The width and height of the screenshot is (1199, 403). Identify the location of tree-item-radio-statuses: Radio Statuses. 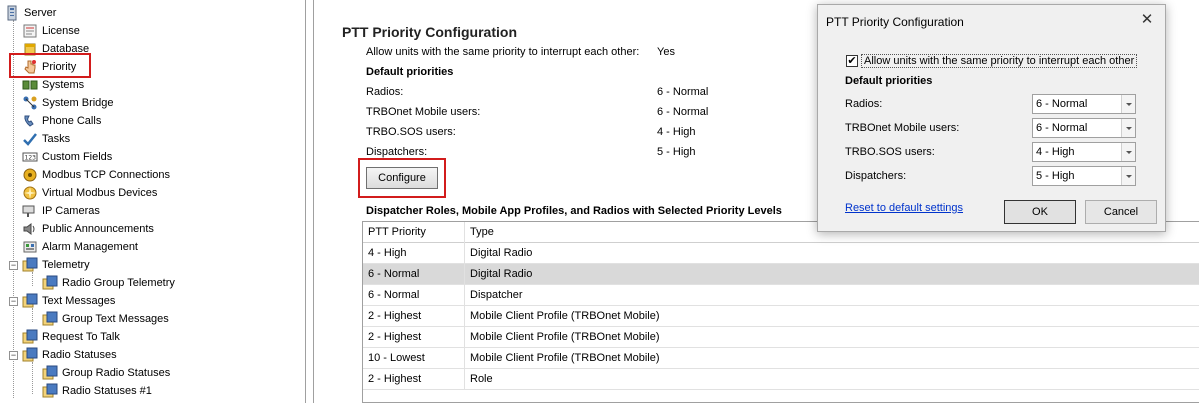
(69, 355).